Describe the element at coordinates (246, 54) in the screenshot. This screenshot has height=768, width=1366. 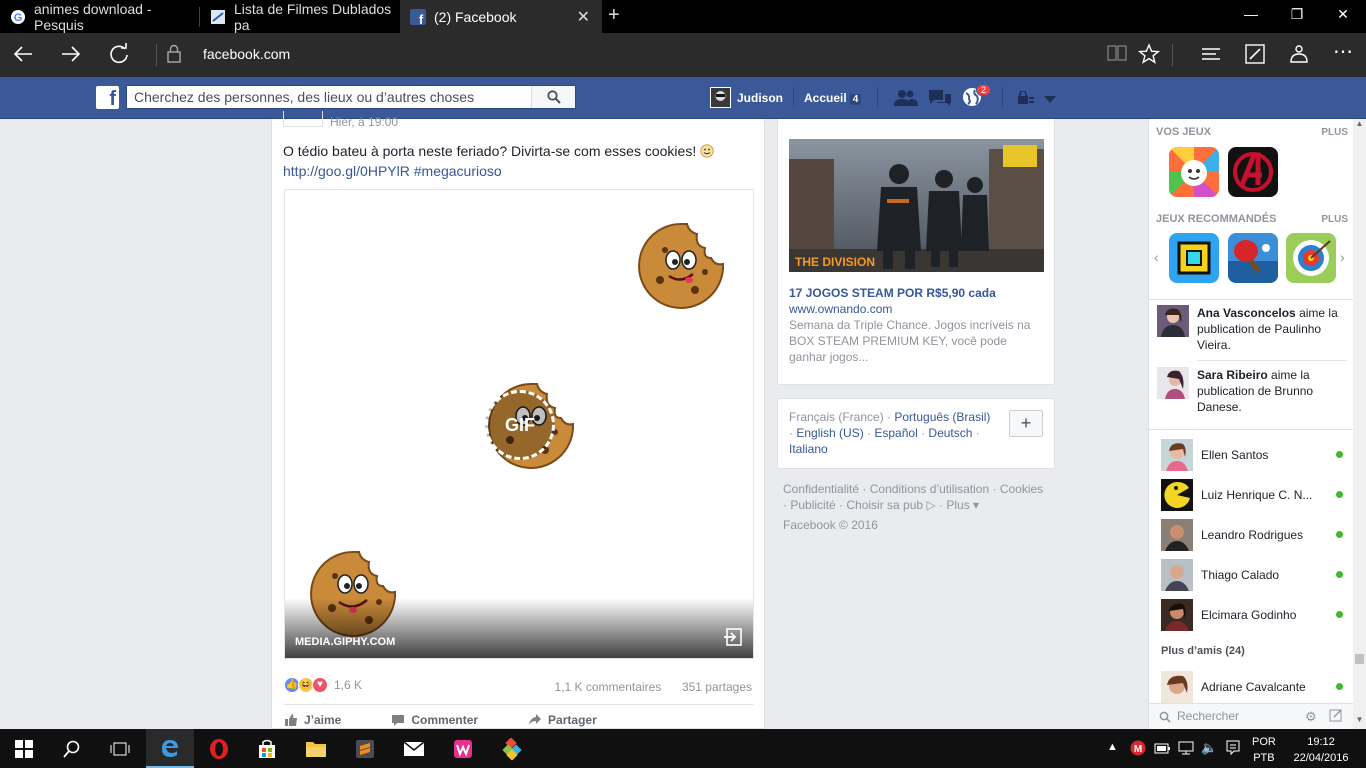
I see `url-field: facebook.com` at that location.